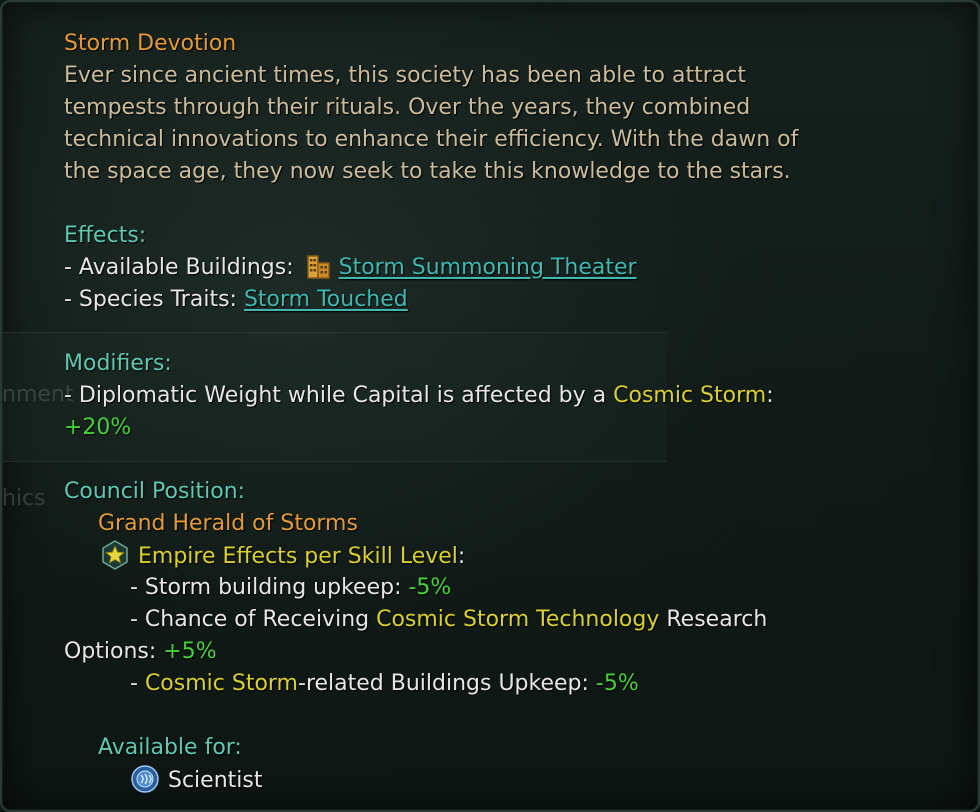 The image size is (980, 812). I want to click on related-upkeep-label: -related Buildings Upkeep:, so click(447, 683).